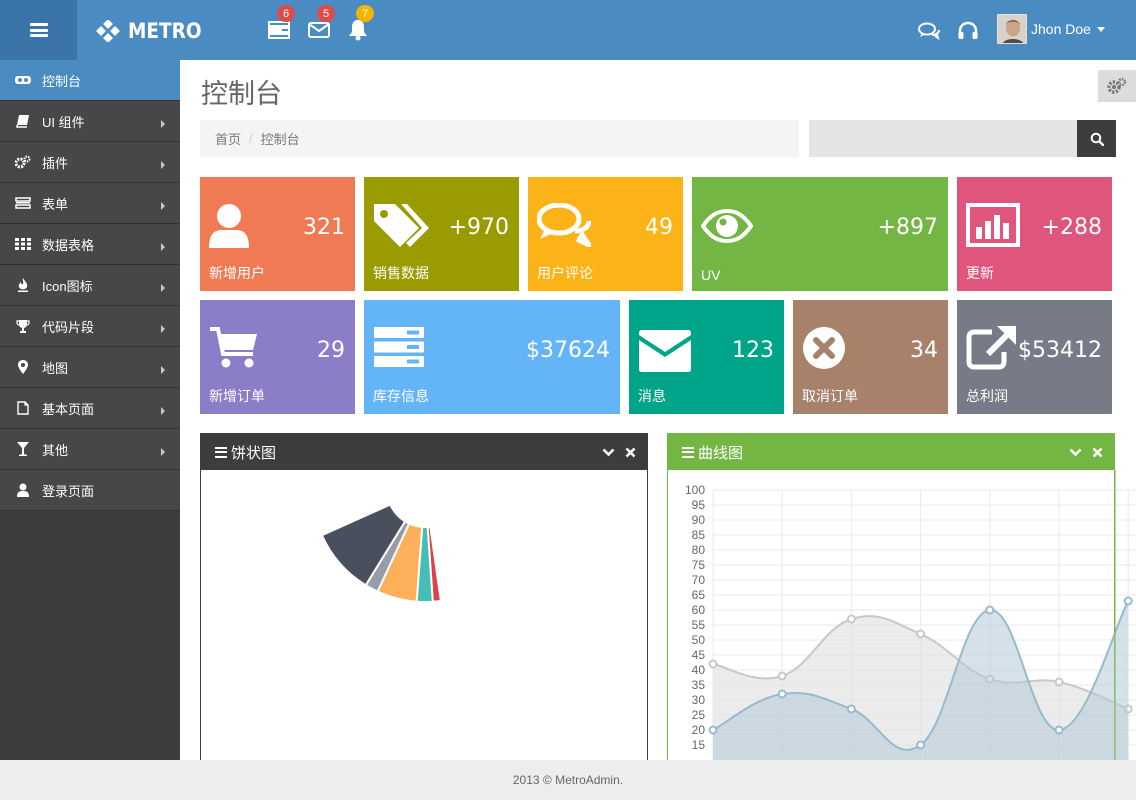  What do you see at coordinates (90, 80) in the screenshot?
I see `sidebar-item-dashboard: 控制台` at bounding box center [90, 80].